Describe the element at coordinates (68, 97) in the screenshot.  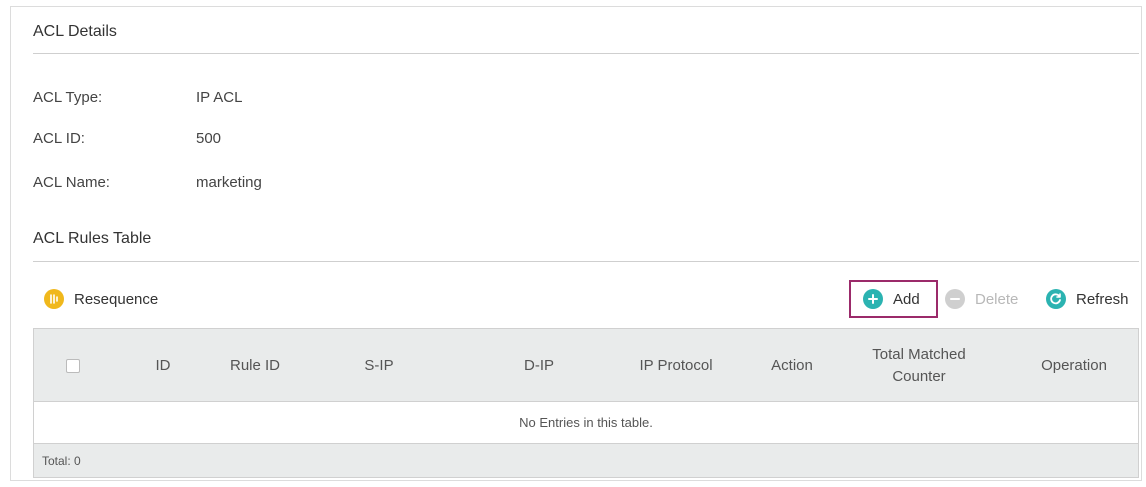
I see `acl-type-label: ACL Type:` at that location.